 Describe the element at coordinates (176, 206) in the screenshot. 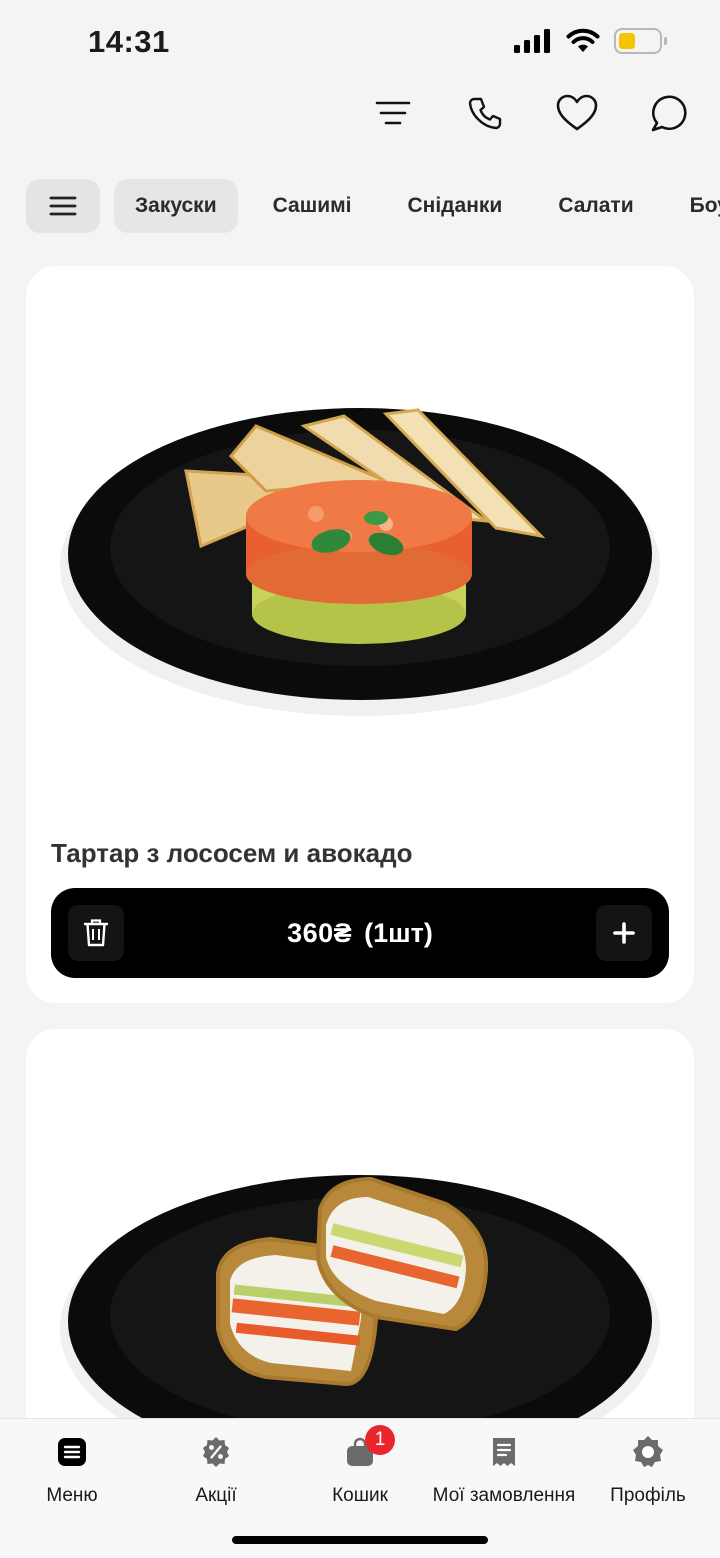

I see `tab-zakusky: Закуски` at that location.